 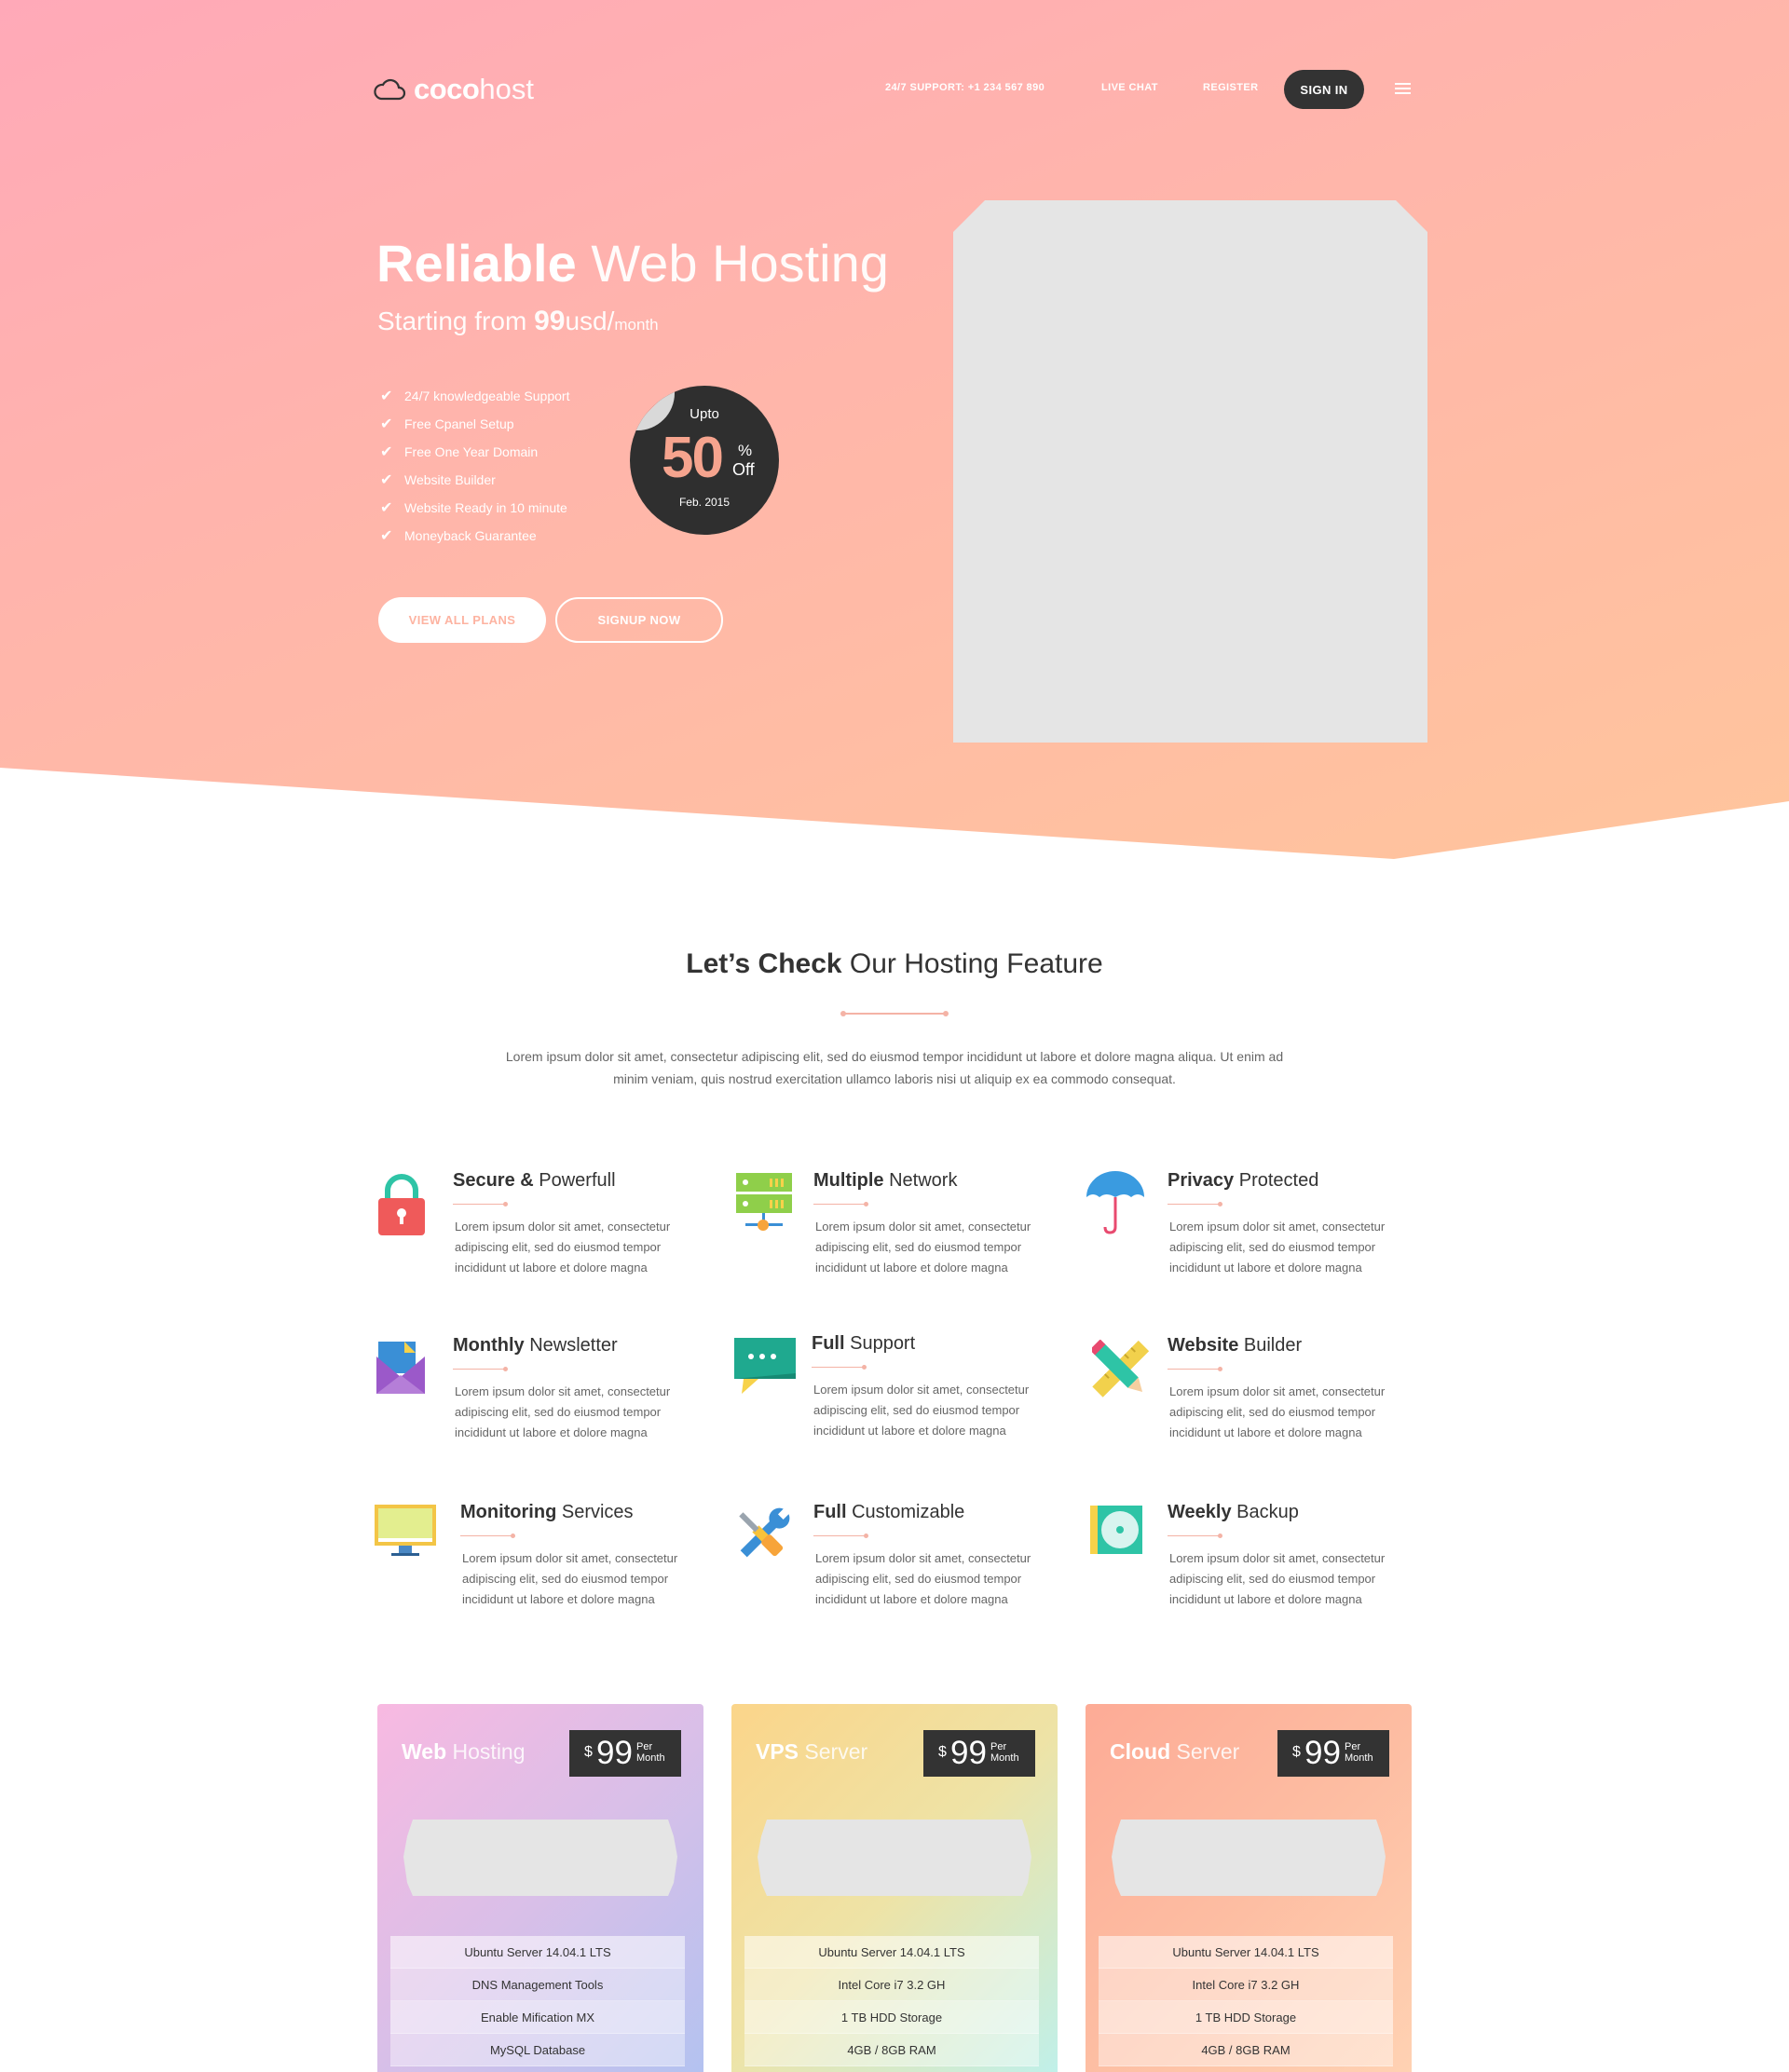 What do you see at coordinates (761, 1536) in the screenshot?
I see `wrench-screwdriver-icon` at bounding box center [761, 1536].